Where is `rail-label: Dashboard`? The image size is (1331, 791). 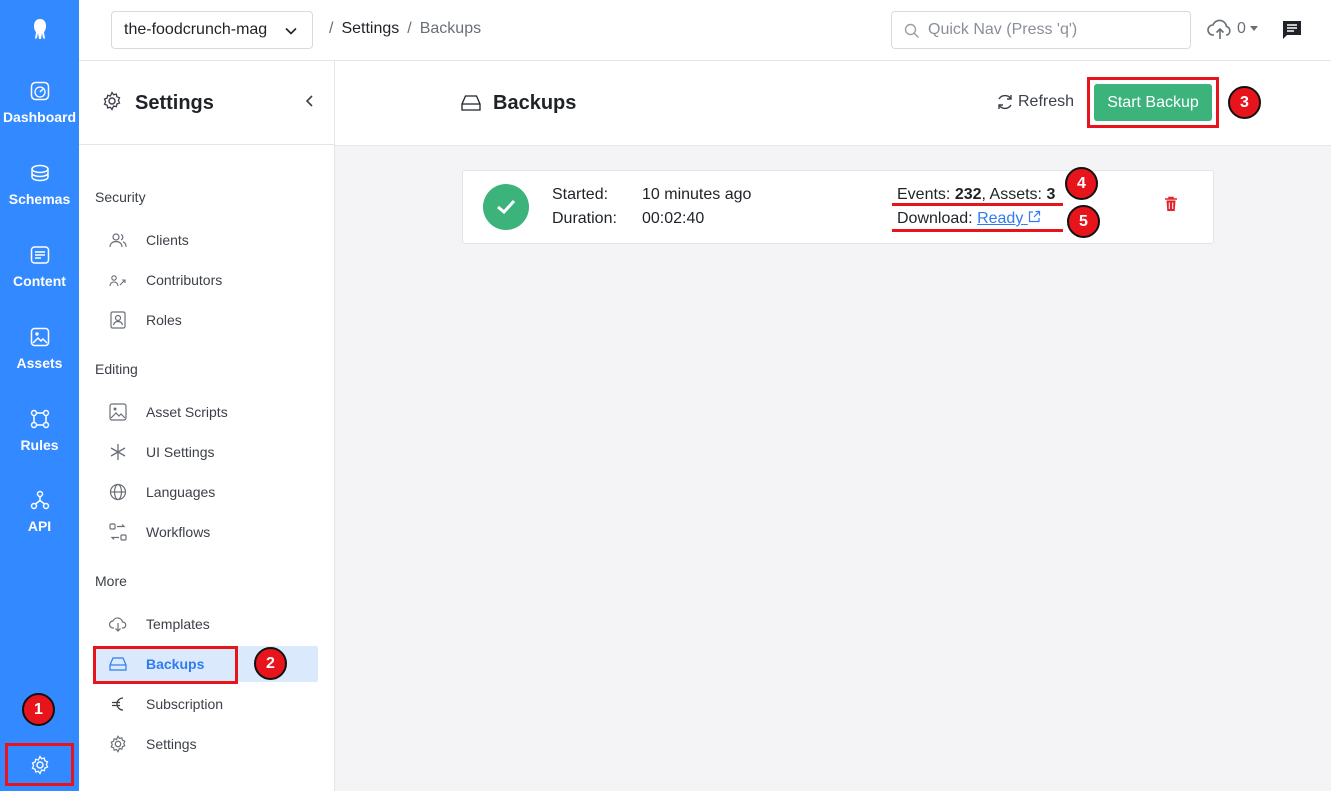
rail-label: Dashboard is located at coordinates (39, 117).